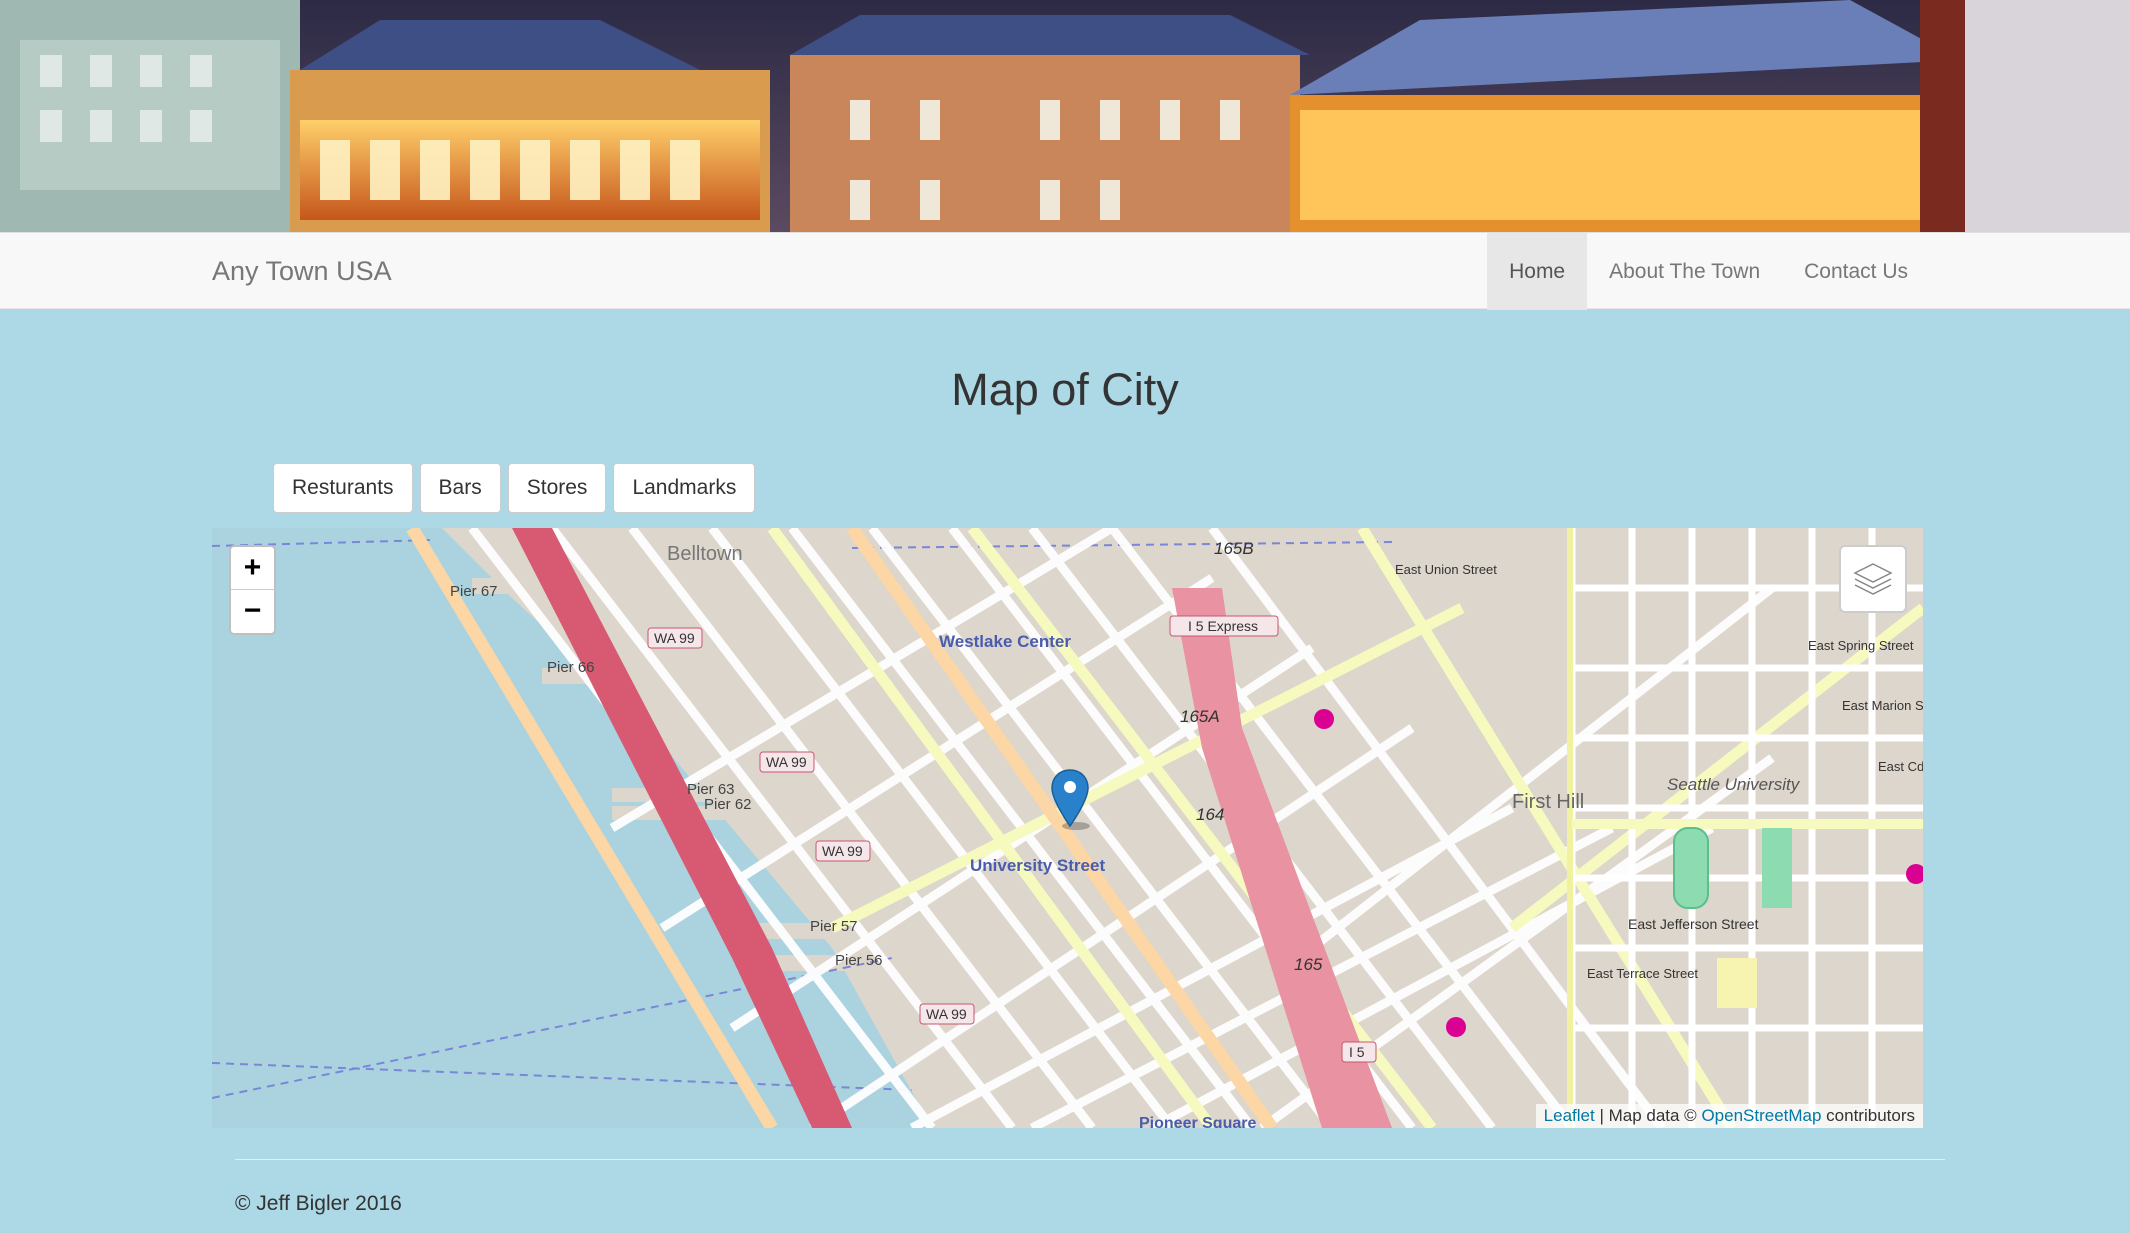 The width and height of the screenshot is (2130, 1233). I want to click on layers-control-button, so click(1873, 579).